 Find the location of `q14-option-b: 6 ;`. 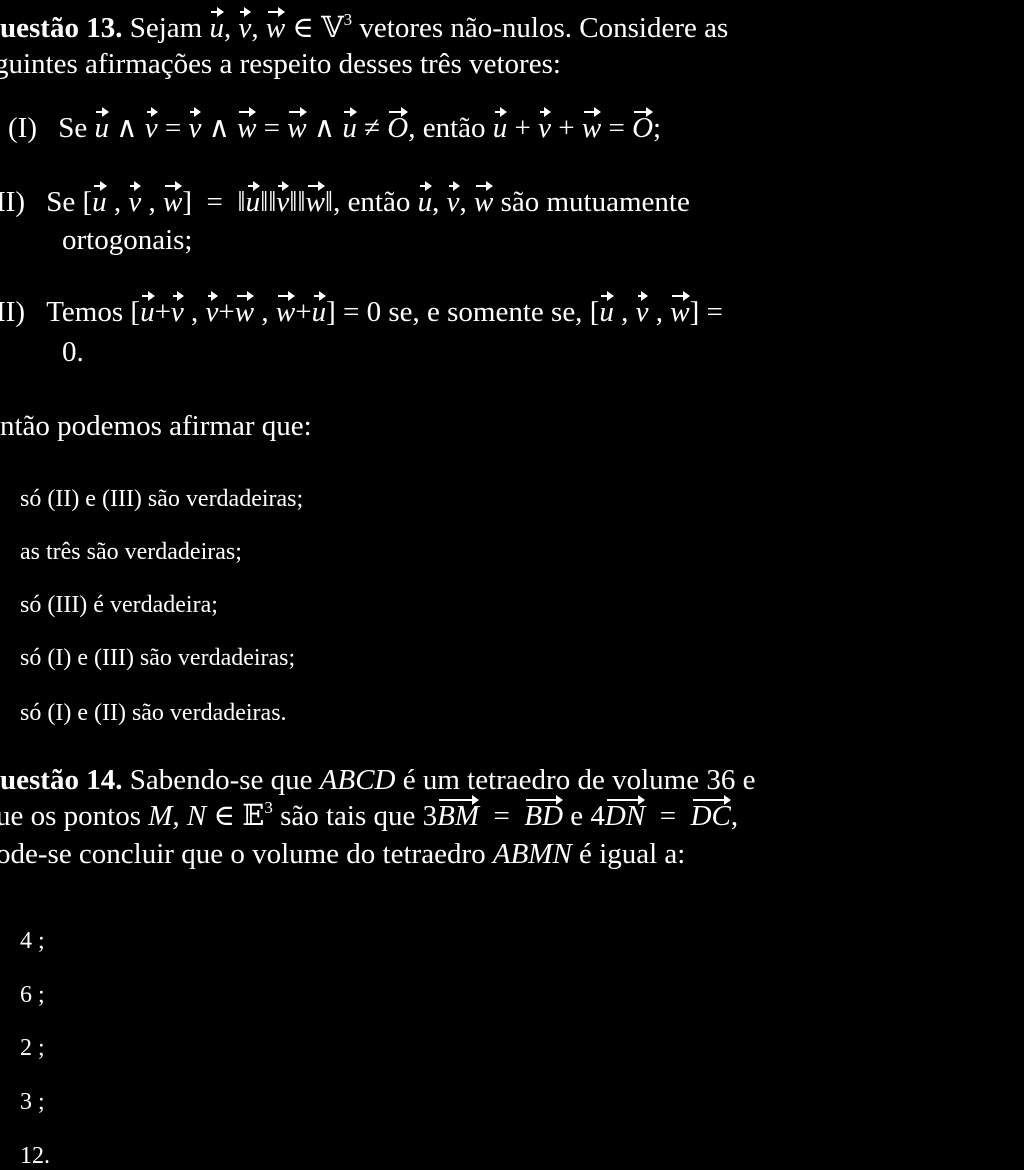

q14-option-b: 6 ; is located at coordinates (32, 995).